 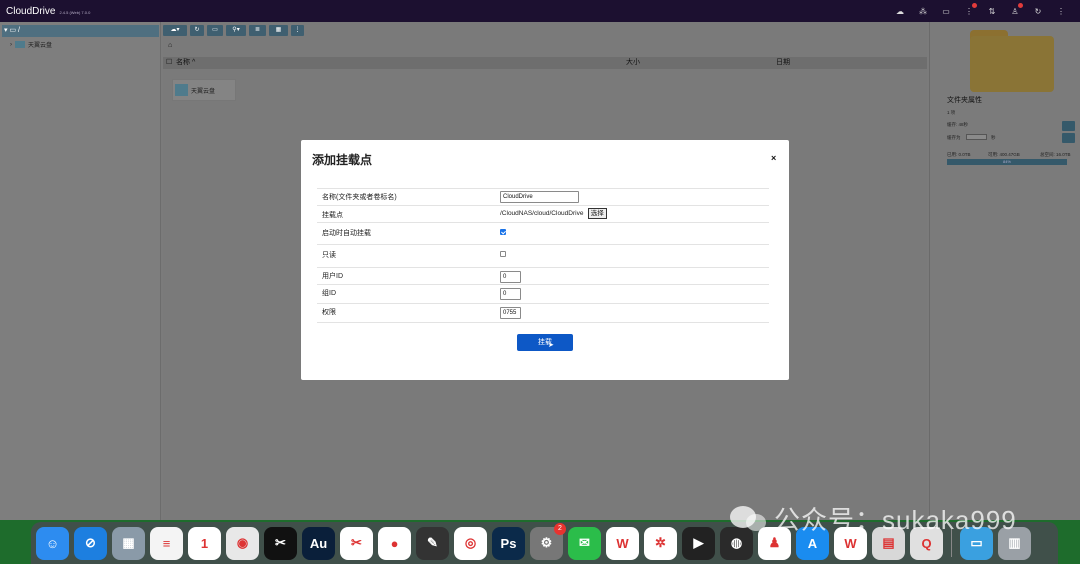 I want to click on user-badge, so click(x=1020, y=5).